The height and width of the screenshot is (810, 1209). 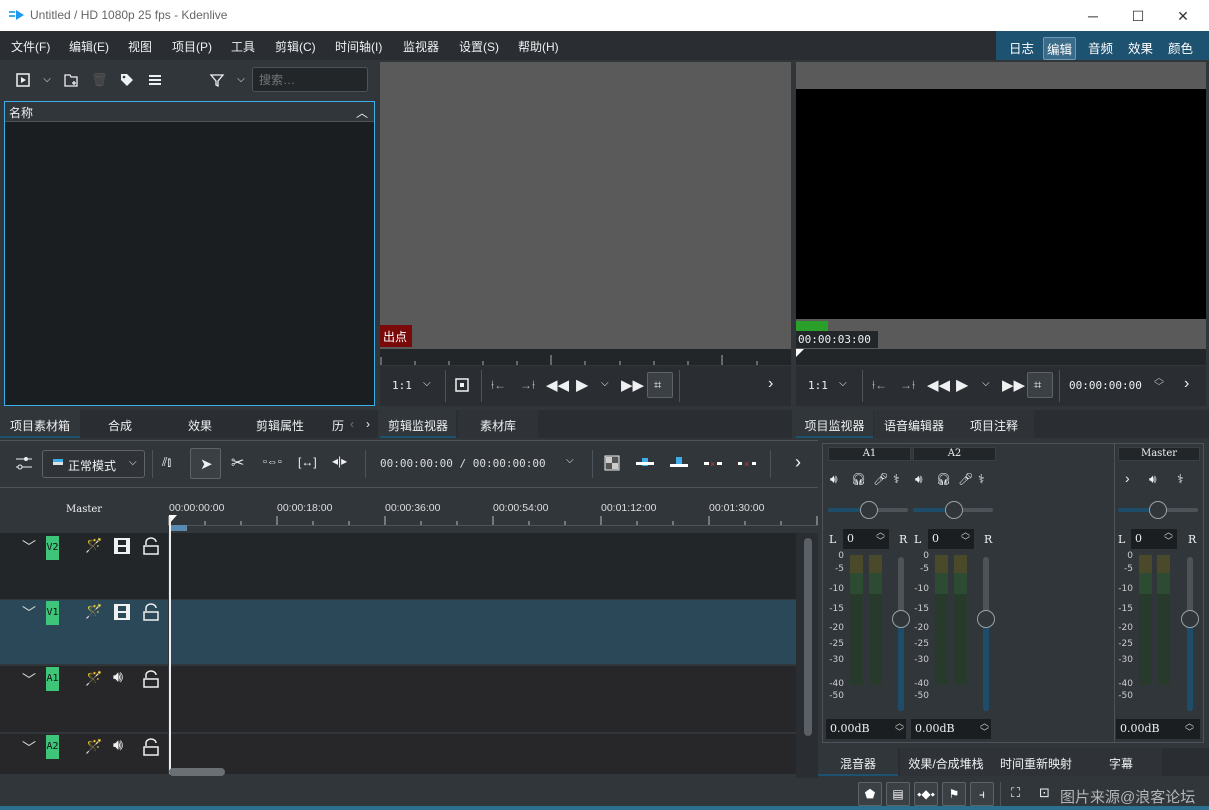 What do you see at coordinates (71, 80) in the screenshot?
I see `add-folder-icon` at bounding box center [71, 80].